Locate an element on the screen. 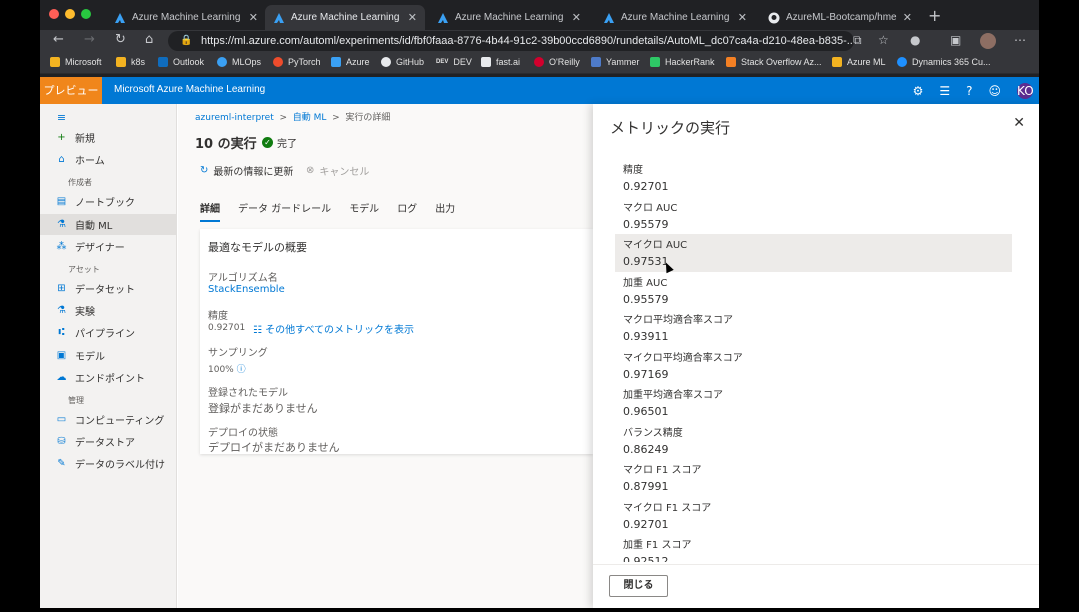 This screenshot has width=1079, height=612. endpoint-icon: ☁ is located at coordinates (61, 377).